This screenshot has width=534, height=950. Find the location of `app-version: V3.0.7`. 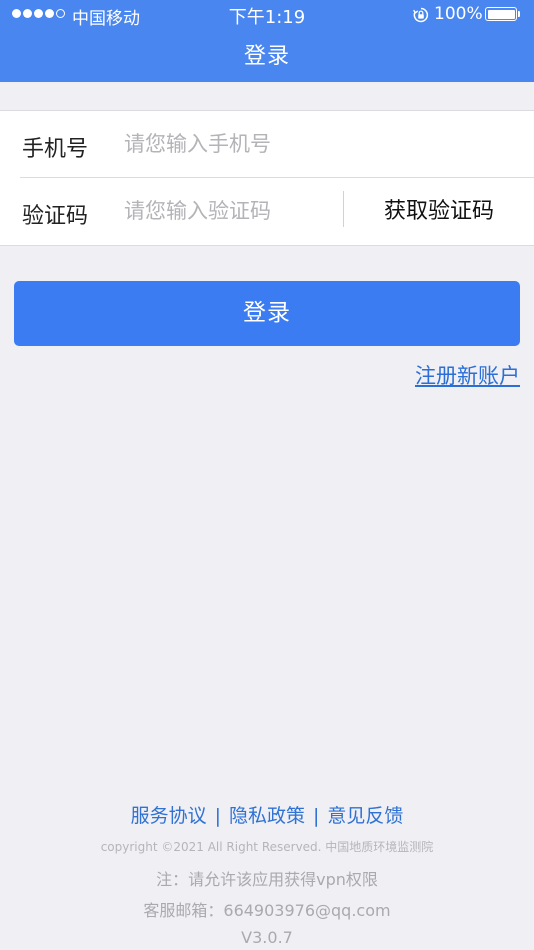

app-version: V3.0.7 is located at coordinates (267, 937).